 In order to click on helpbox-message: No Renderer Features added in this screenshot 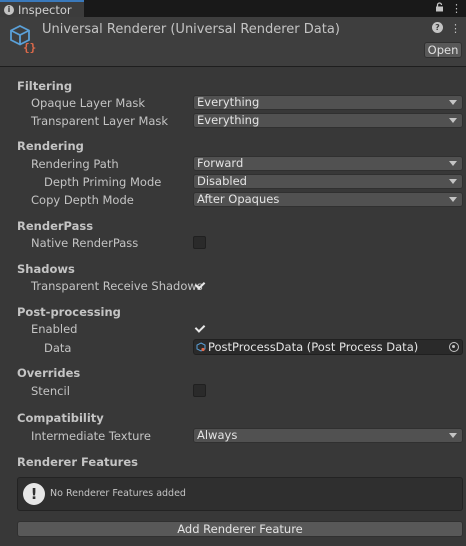, I will do `click(118, 493)`.